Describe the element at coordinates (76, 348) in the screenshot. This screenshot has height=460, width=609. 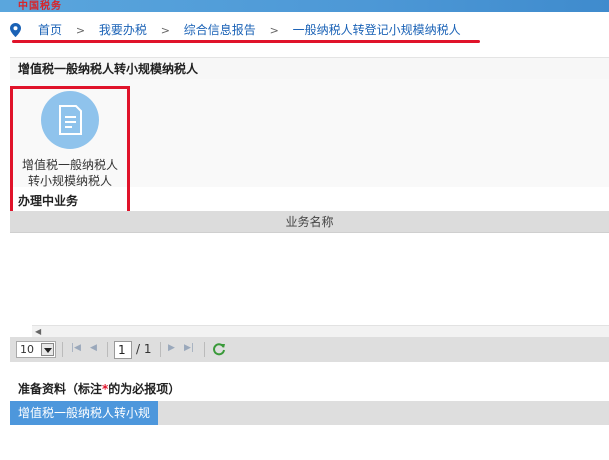
I see `first-page-icon: |◀` at that location.